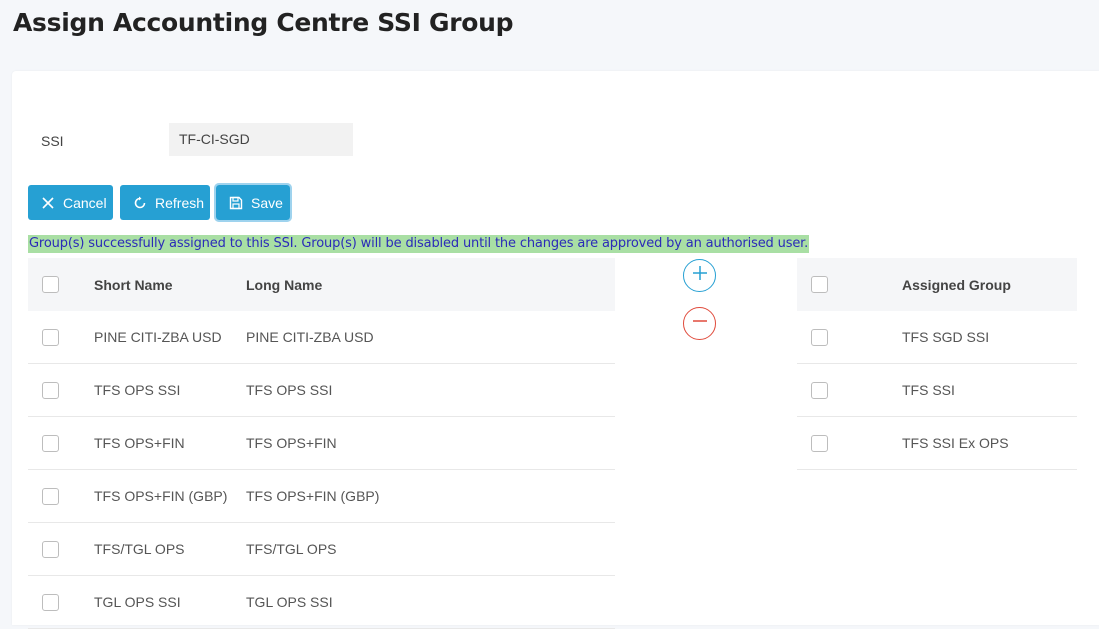 This screenshot has height=629, width=1099. I want to click on short-name-cell: TFS OPS+FIN (GBP), so click(169, 496).